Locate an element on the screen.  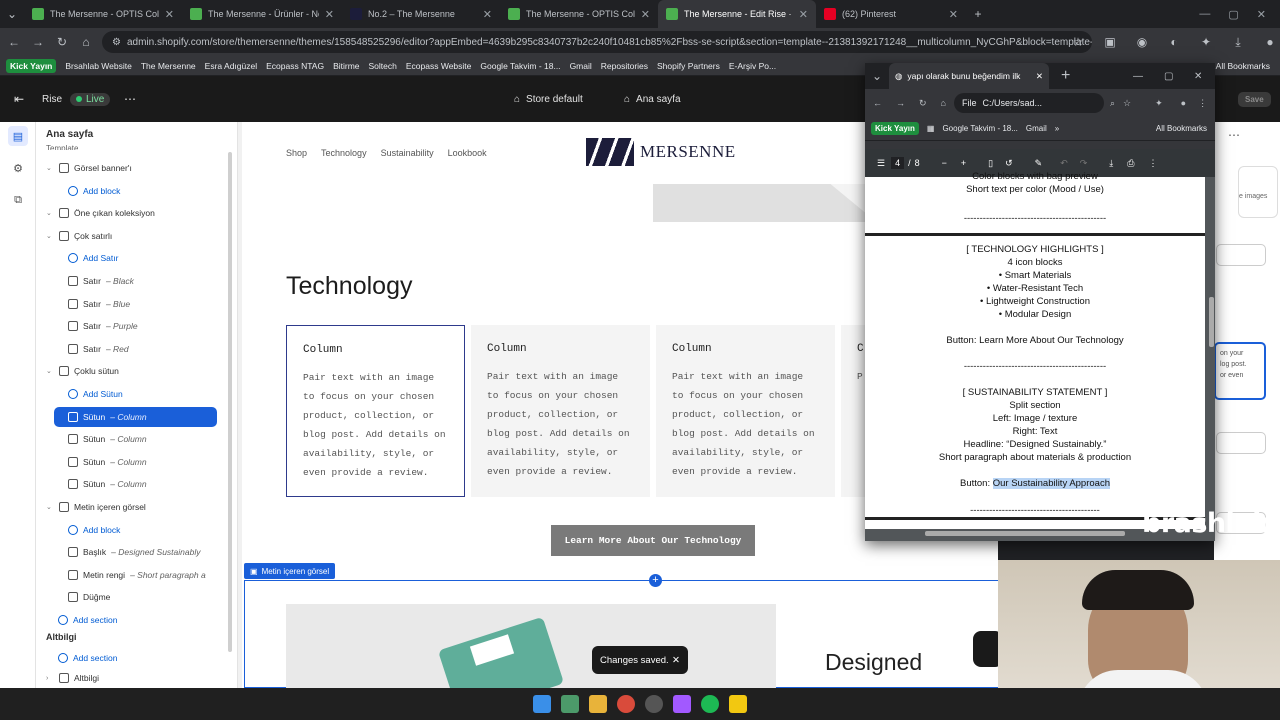
sidebar-item: ⌄ Çok satırlı is located at coordinates (141, 236).